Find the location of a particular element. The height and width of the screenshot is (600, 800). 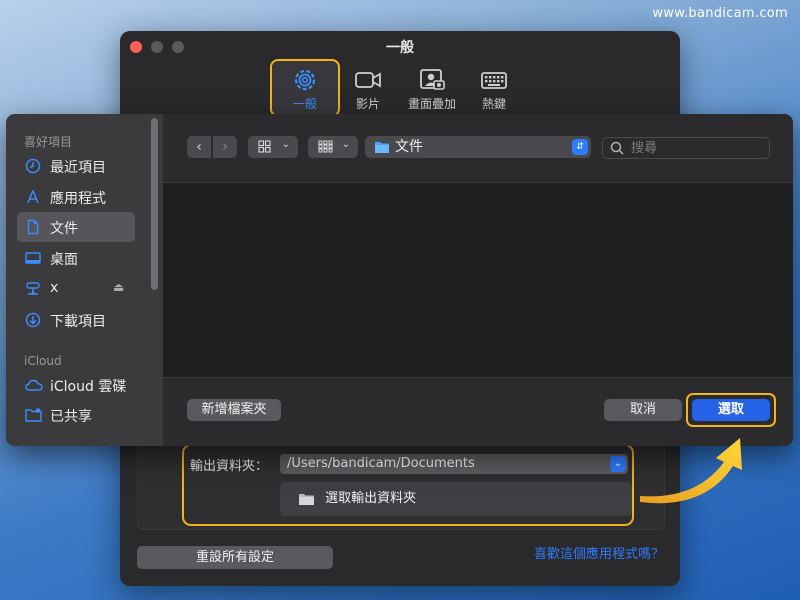

window-title: 一般 is located at coordinates (400, 48).